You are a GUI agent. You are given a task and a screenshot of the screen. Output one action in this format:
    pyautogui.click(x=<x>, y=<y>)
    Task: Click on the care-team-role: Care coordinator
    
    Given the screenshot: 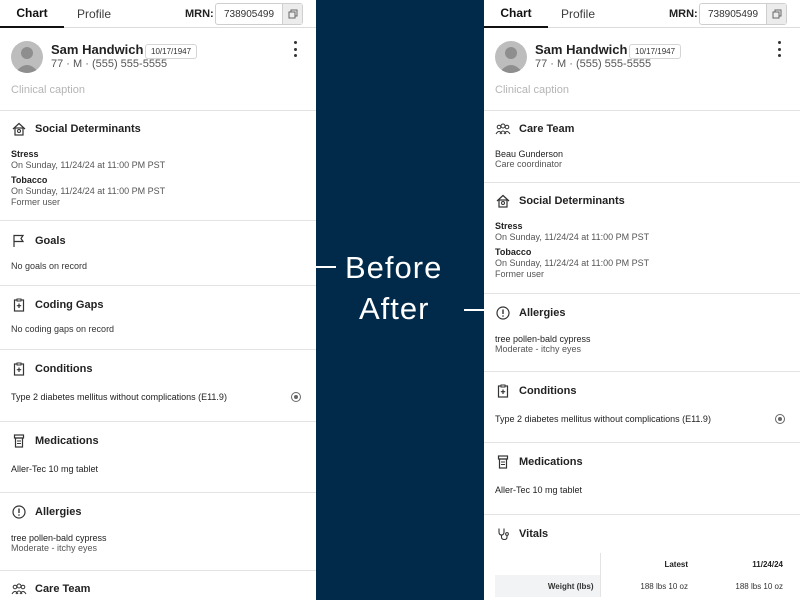 What is the action you would take?
    pyautogui.click(x=529, y=164)
    